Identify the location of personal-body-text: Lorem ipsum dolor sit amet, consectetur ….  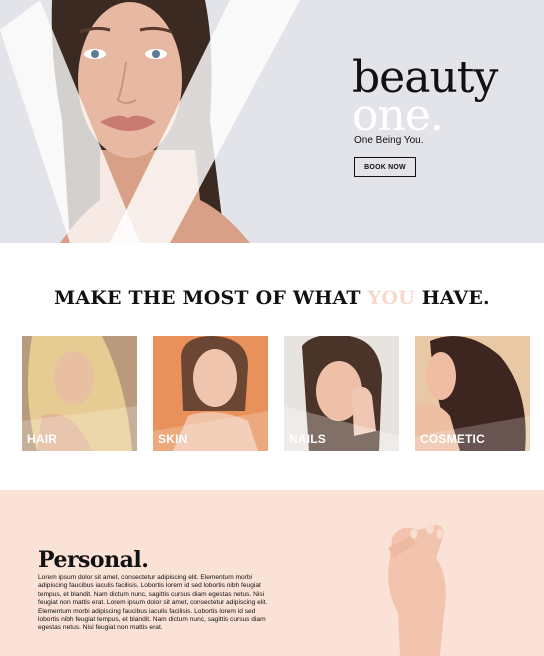
(153, 603).